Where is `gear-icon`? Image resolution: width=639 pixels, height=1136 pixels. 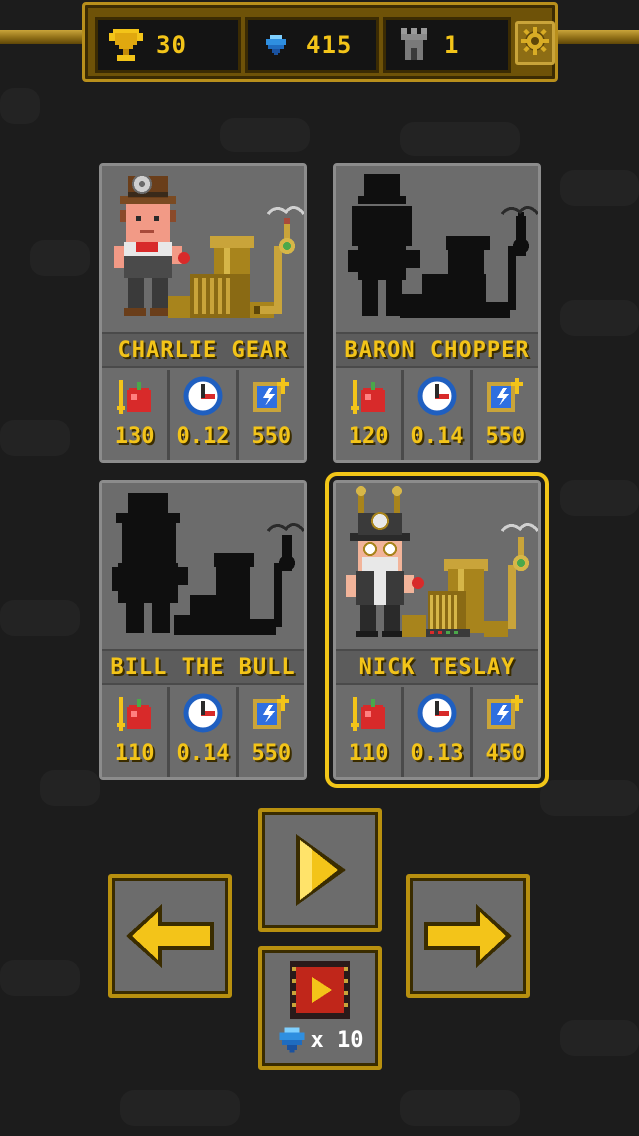 gear-icon is located at coordinates (535, 43).